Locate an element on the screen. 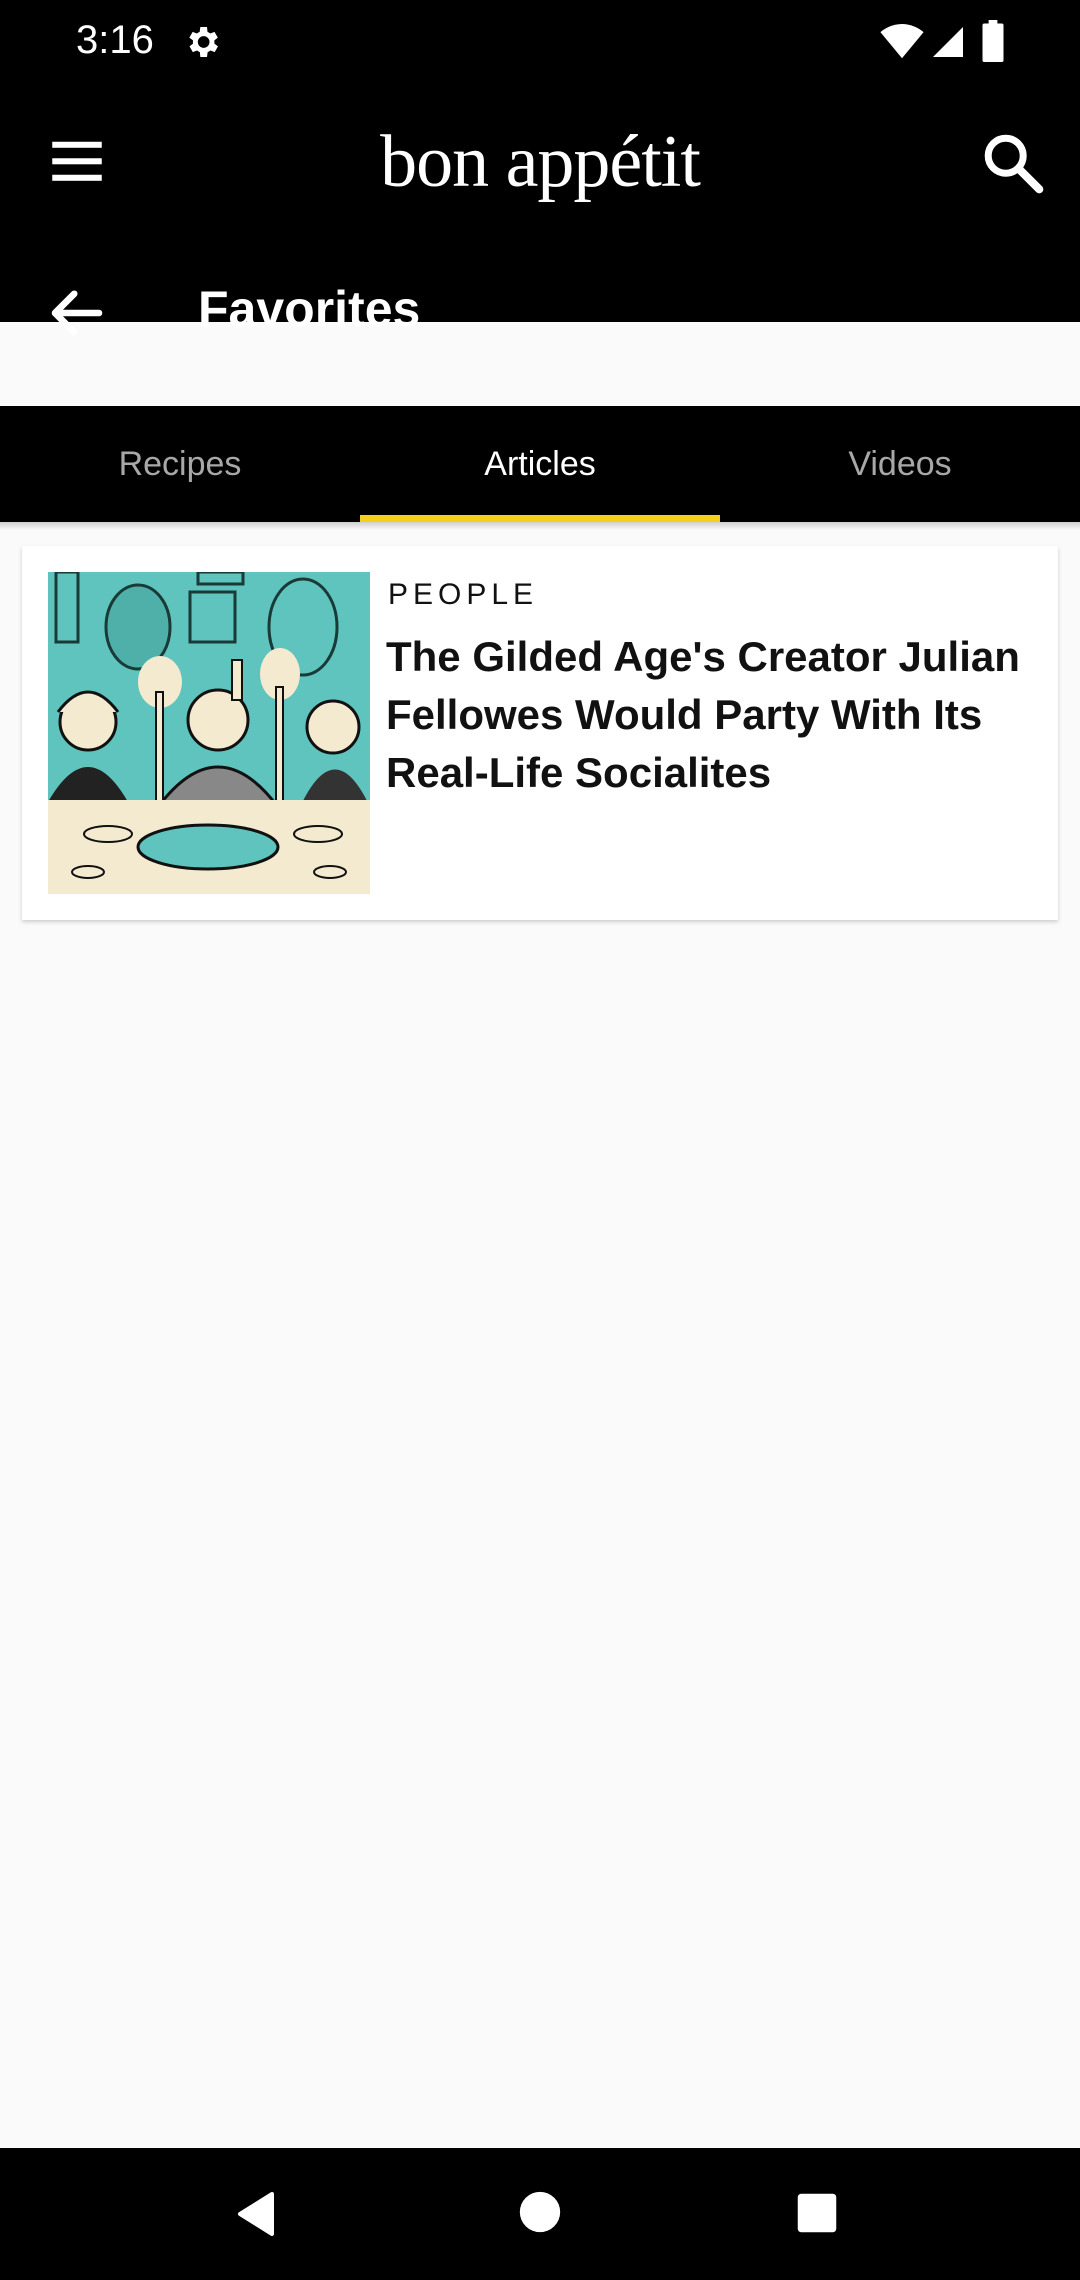  system-nav-bar is located at coordinates (540, 2214).